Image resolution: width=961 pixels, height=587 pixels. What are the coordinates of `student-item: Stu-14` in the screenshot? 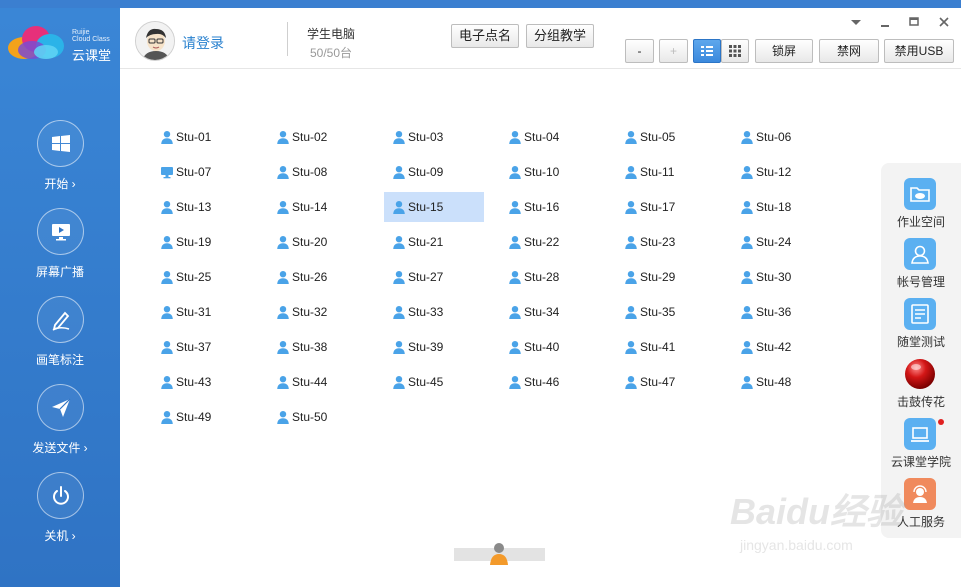 It's located at (318, 207).